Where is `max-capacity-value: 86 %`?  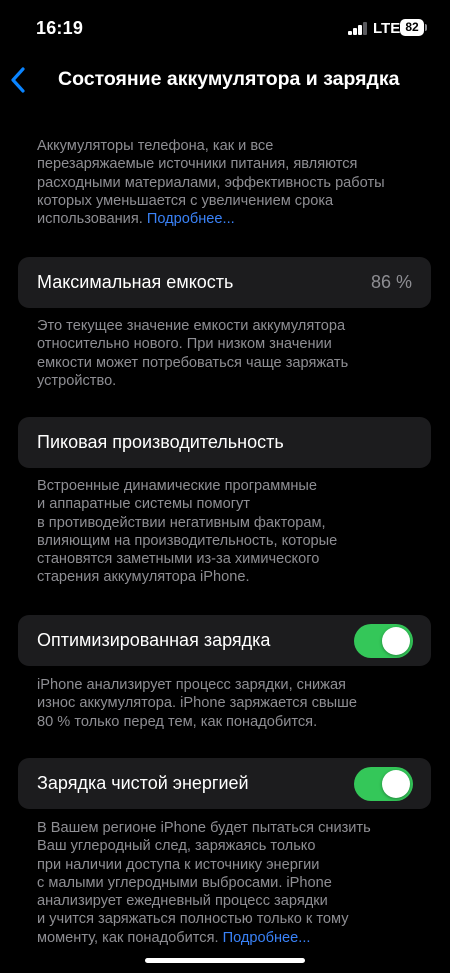
max-capacity-value: 86 % is located at coordinates (391, 282).